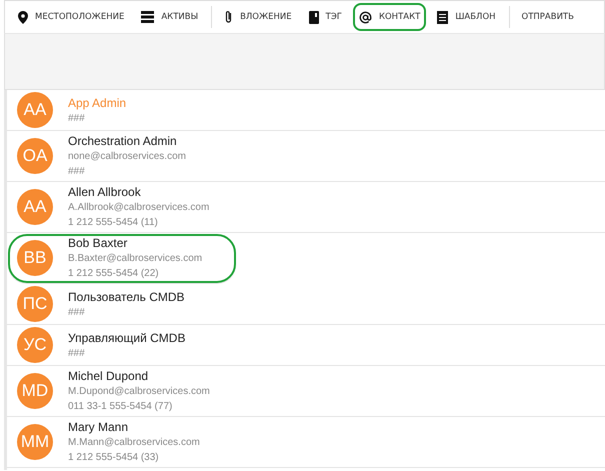  I want to click on at-sign-icon, so click(365, 17).